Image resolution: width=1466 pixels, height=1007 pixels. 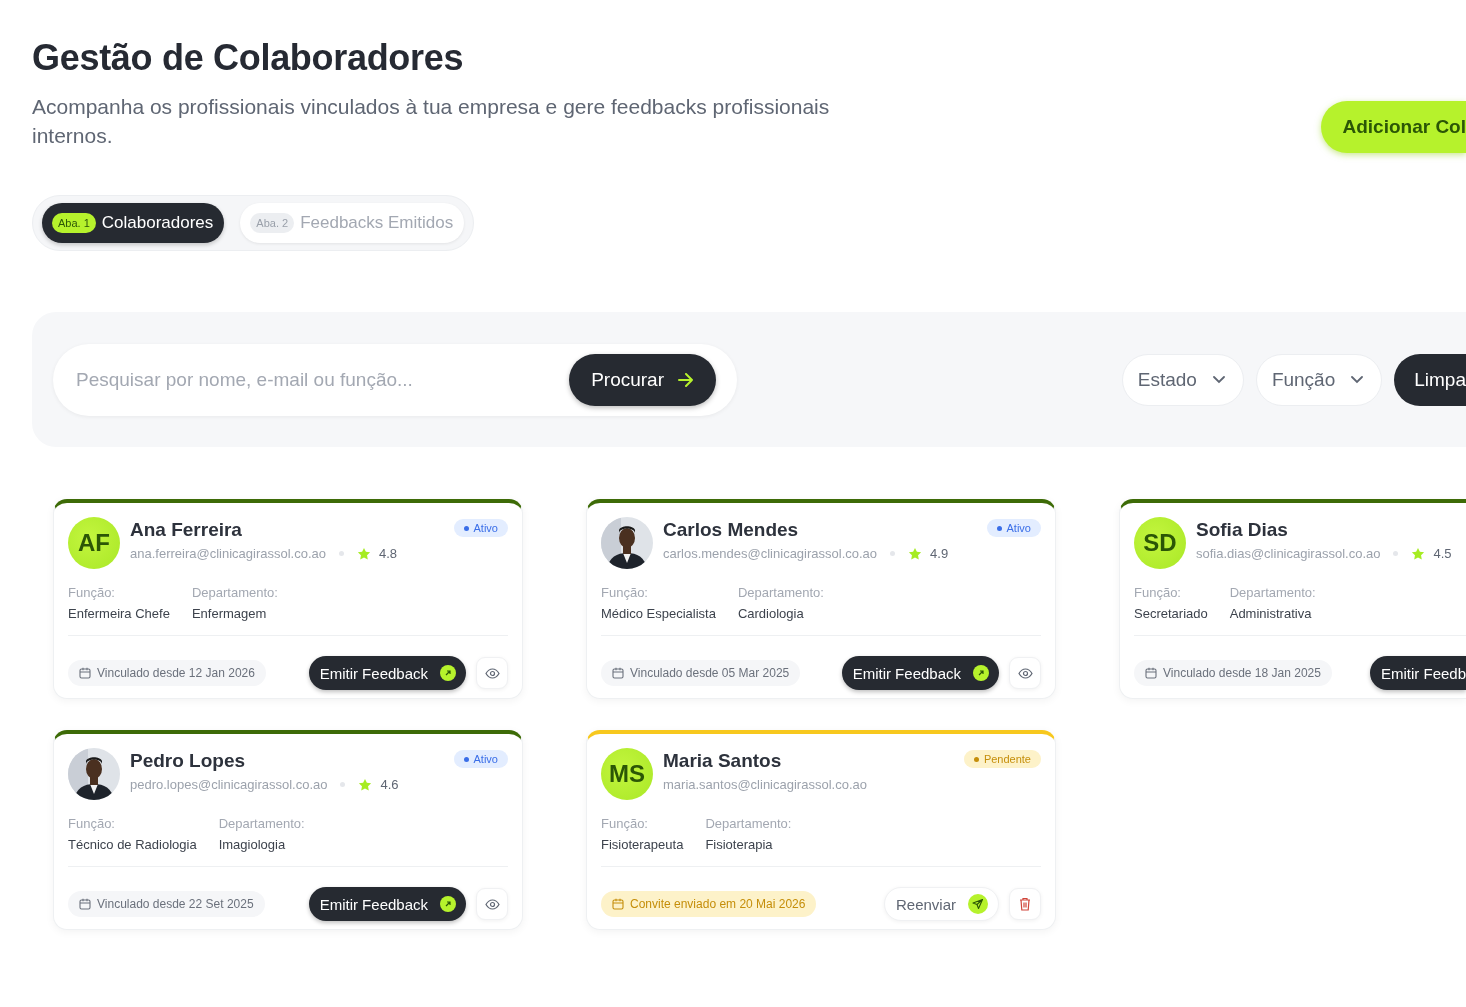 What do you see at coordinates (1242, 673) in the screenshot?
I see `date-text: Vinculado desde 18 Jan 2025` at bounding box center [1242, 673].